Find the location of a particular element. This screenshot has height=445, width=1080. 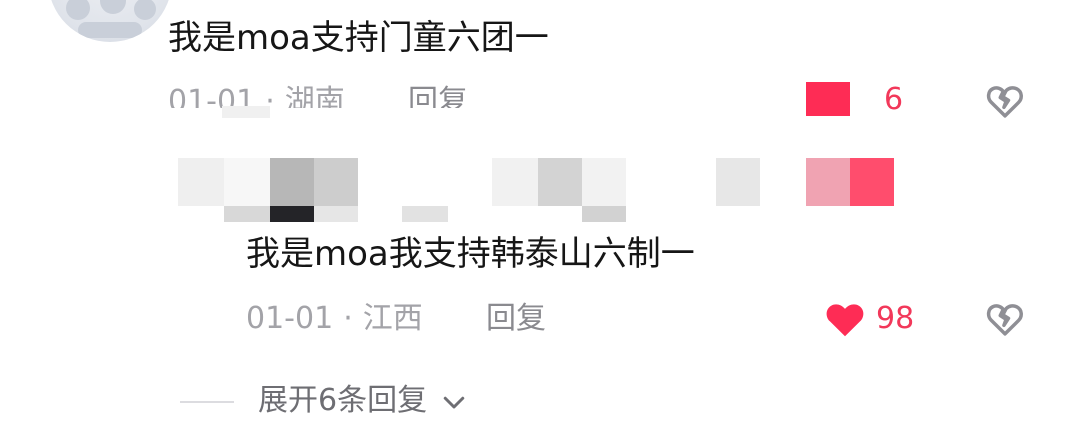

commenter-avatar is located at coordinates (110, 21).